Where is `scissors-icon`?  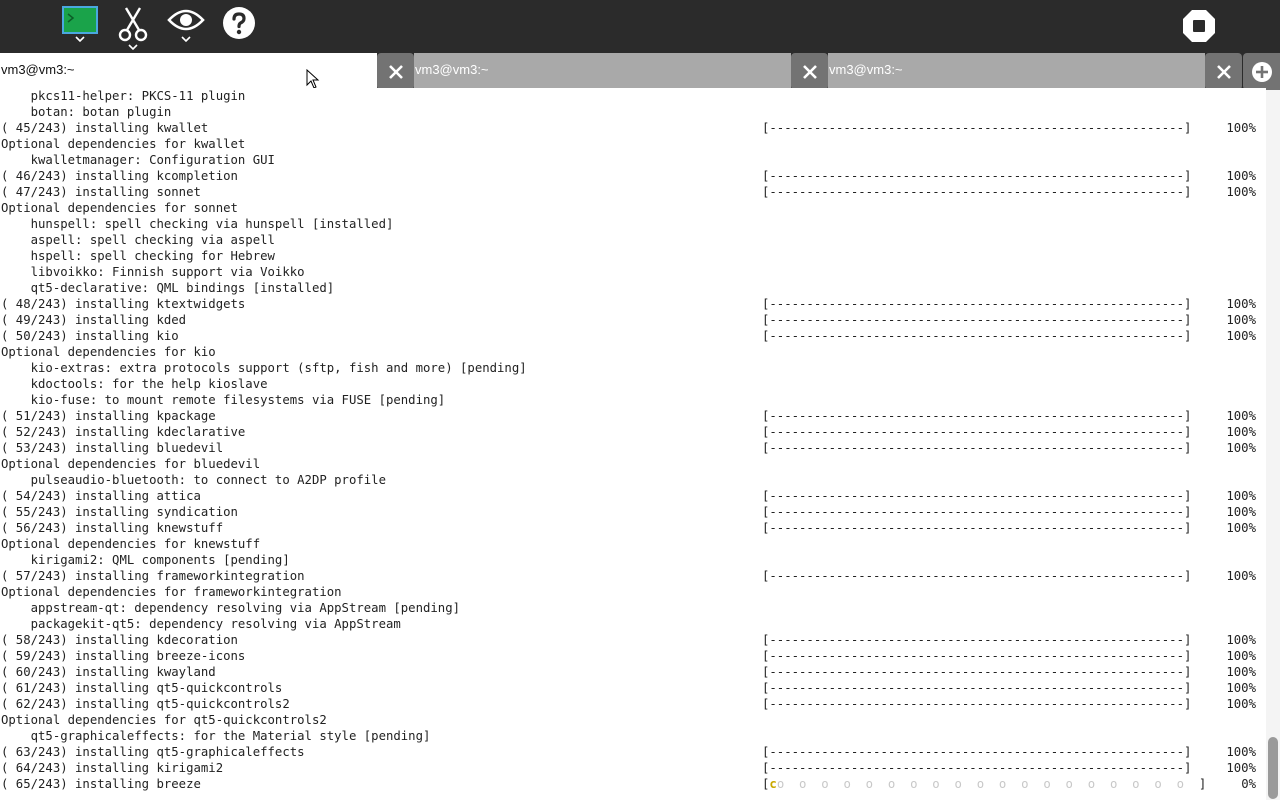 scissors-icon is located at coordinates (133, 24).